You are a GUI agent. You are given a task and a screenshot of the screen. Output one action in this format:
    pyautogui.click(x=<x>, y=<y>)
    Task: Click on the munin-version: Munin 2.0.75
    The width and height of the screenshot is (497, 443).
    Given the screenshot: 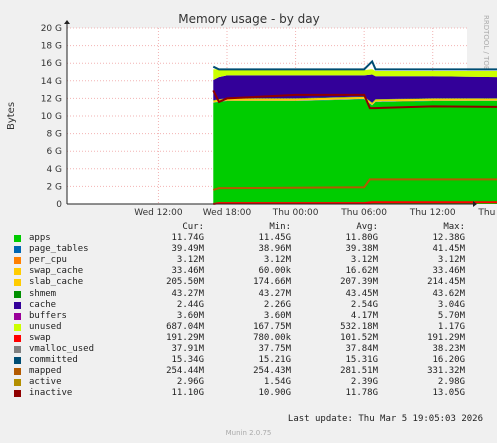 What is the action you would take?
    pyautogui.click(x=248, y=433)
    